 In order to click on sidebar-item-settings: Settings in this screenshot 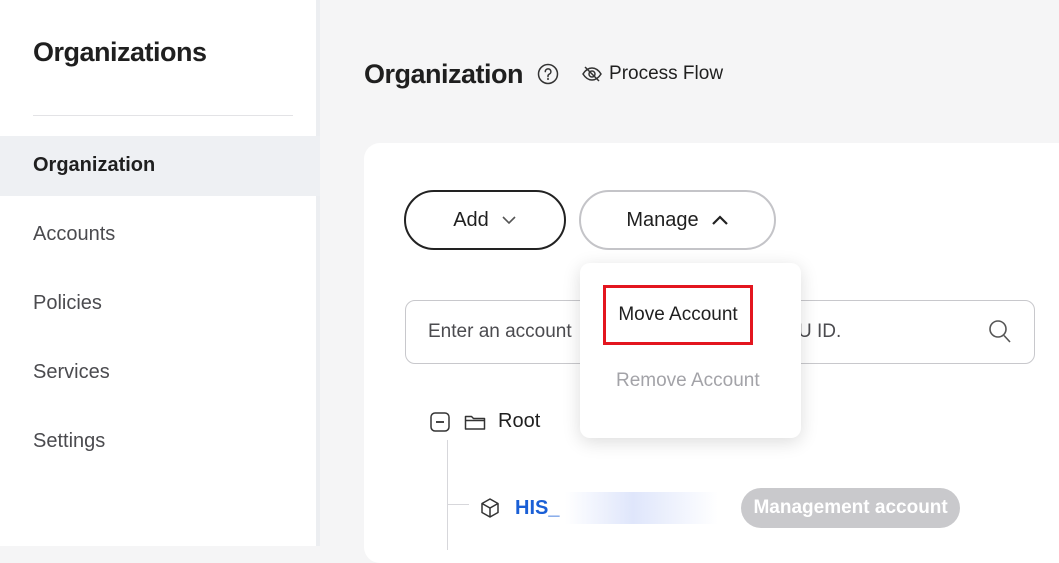, I will do `click(160, 442)`.